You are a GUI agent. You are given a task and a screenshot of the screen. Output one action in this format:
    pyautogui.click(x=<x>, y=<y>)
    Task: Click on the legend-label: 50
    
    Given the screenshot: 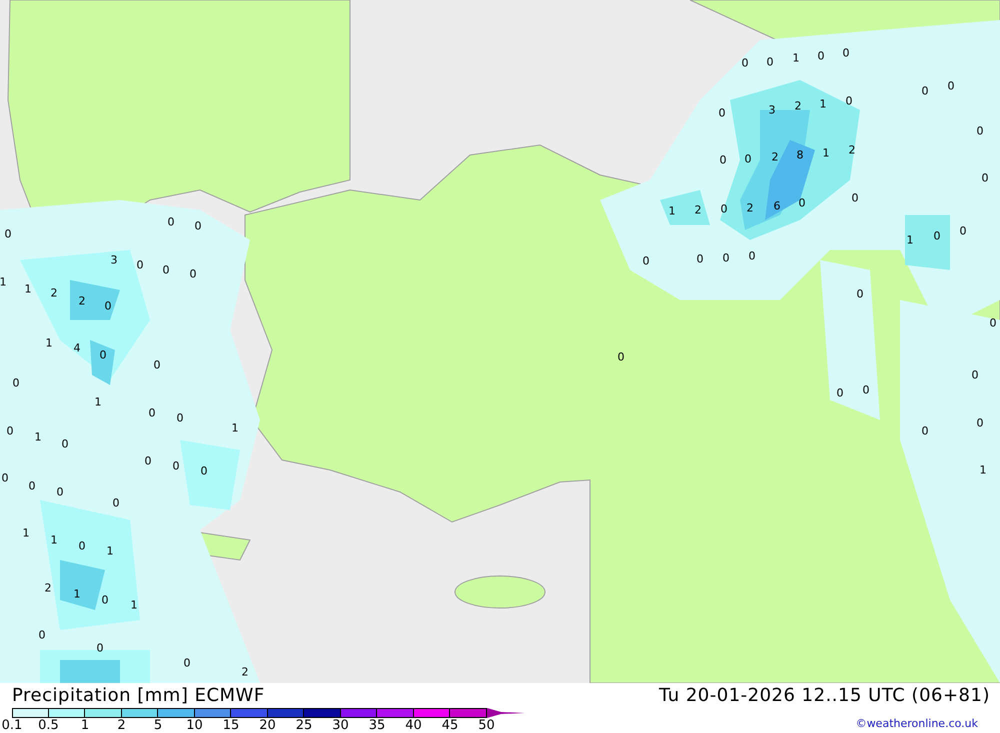 What is the action you would take?
    pyautogui.click(x=486, y=726)
    